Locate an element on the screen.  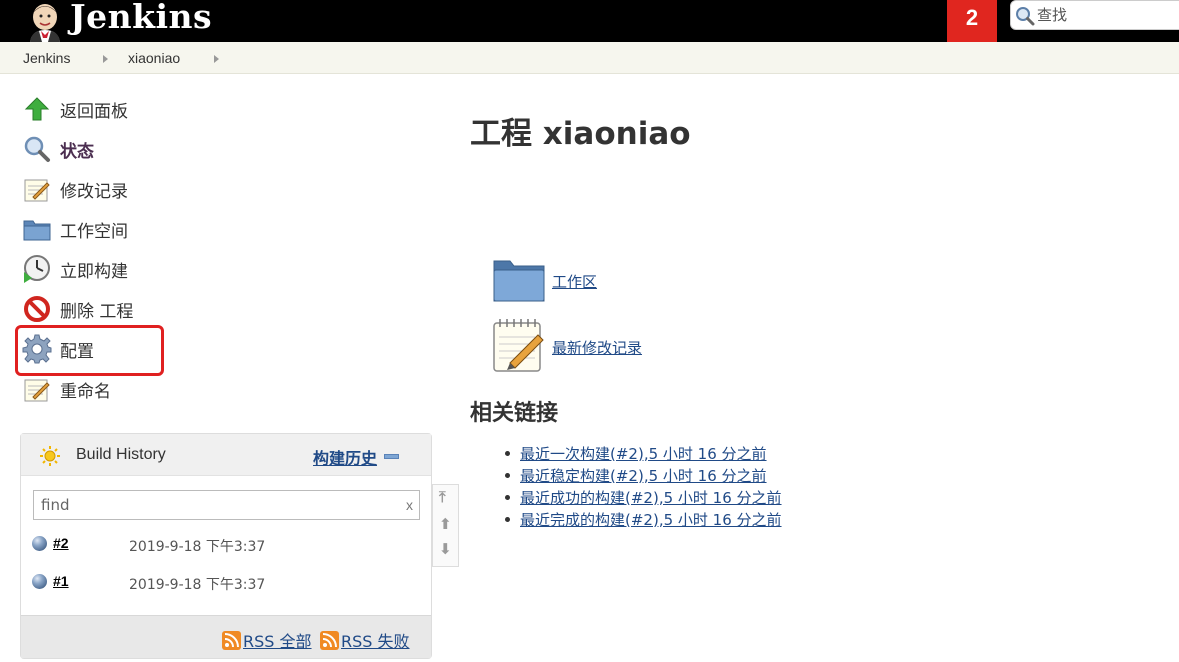
jenkins-butler-logo is located at coordinates (45, 21).